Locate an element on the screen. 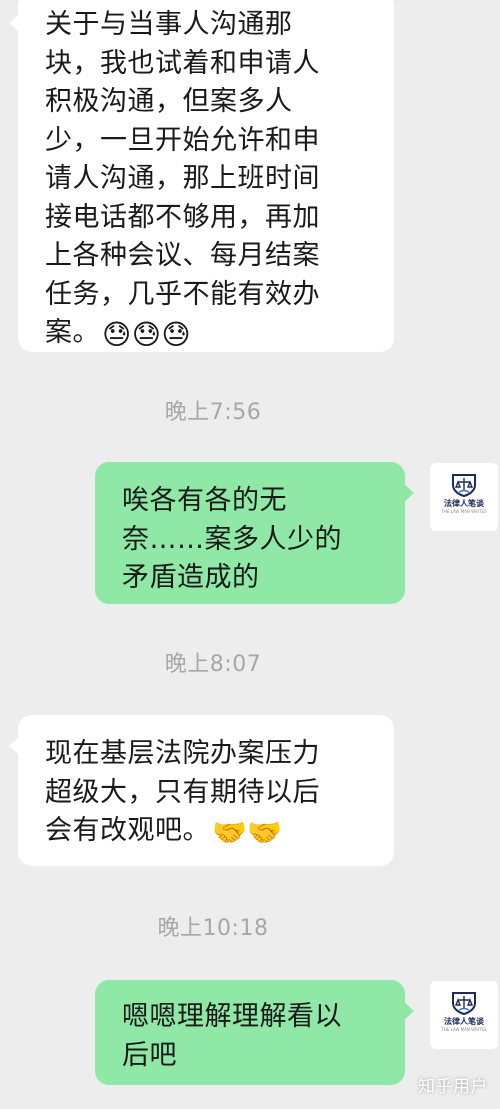 This screenshot has height=1109, width=500. message-text-line: 奈……案多人少的 is located at coordinates (232, 539).